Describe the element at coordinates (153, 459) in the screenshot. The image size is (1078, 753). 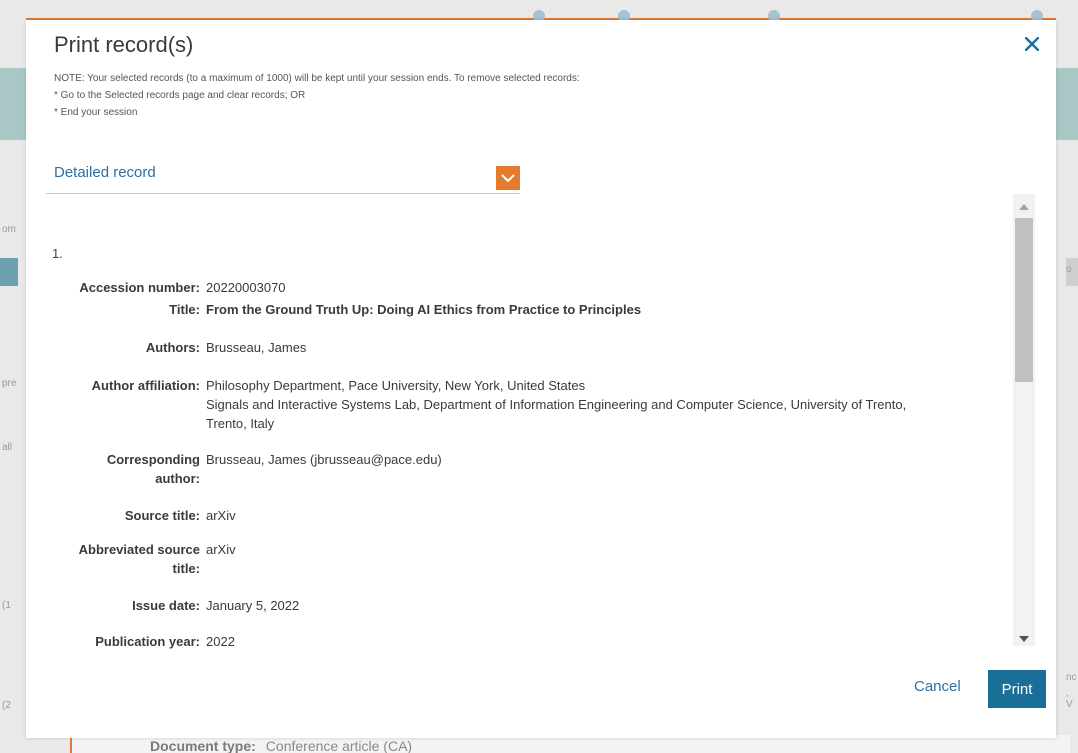
I see `field-label-line: Corresponding` at that location.